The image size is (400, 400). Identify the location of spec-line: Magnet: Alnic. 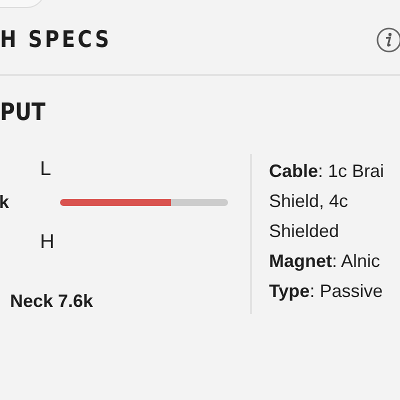
(325, 261).